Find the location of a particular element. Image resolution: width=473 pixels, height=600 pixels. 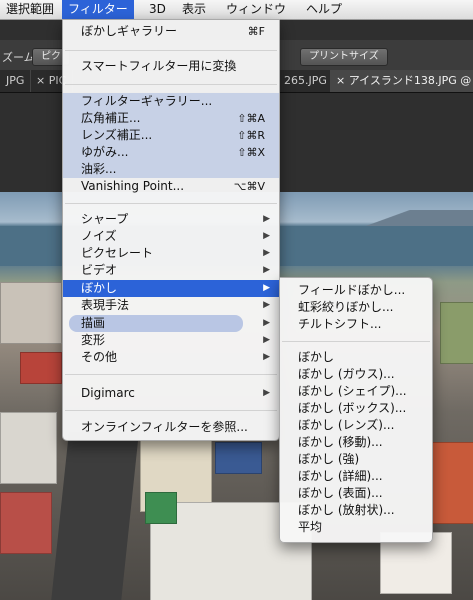

menu-item-blur: ぼかし ▶ is located at coordinates (171, 288).